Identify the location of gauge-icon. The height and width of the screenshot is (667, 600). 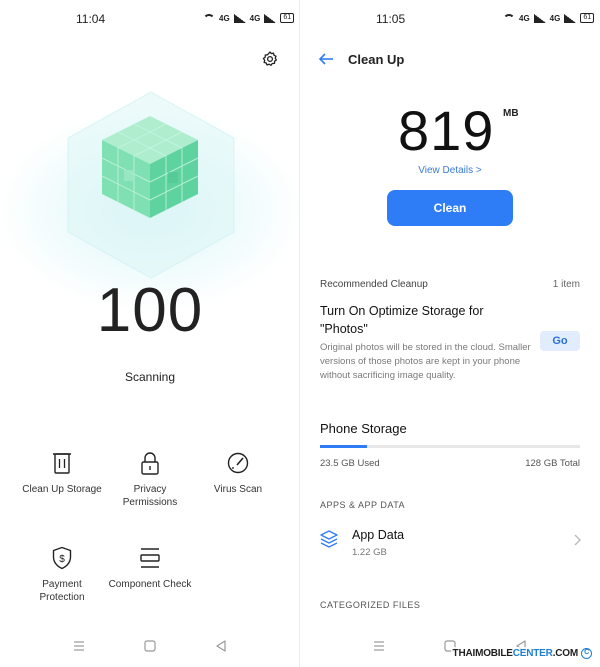
(238, 463).